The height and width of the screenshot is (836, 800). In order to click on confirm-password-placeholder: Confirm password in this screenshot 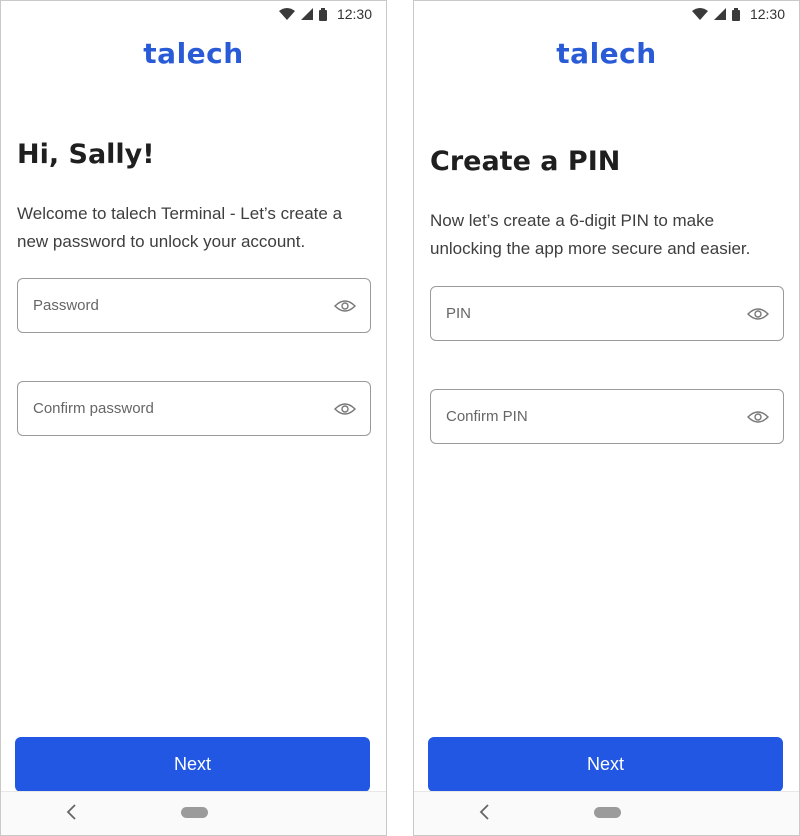, I will do `click(93, 408)`.